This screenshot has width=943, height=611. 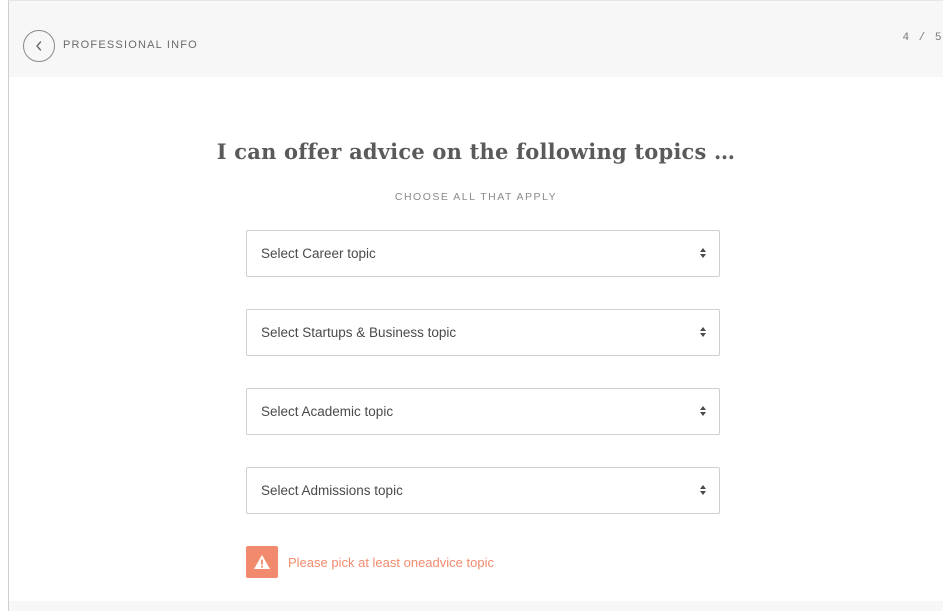 What do you see at coordinates (332, 490) in the screenshot?
I see `admissions-topic-select-label: Select Admissions topic` at bounding box center [332, 490].